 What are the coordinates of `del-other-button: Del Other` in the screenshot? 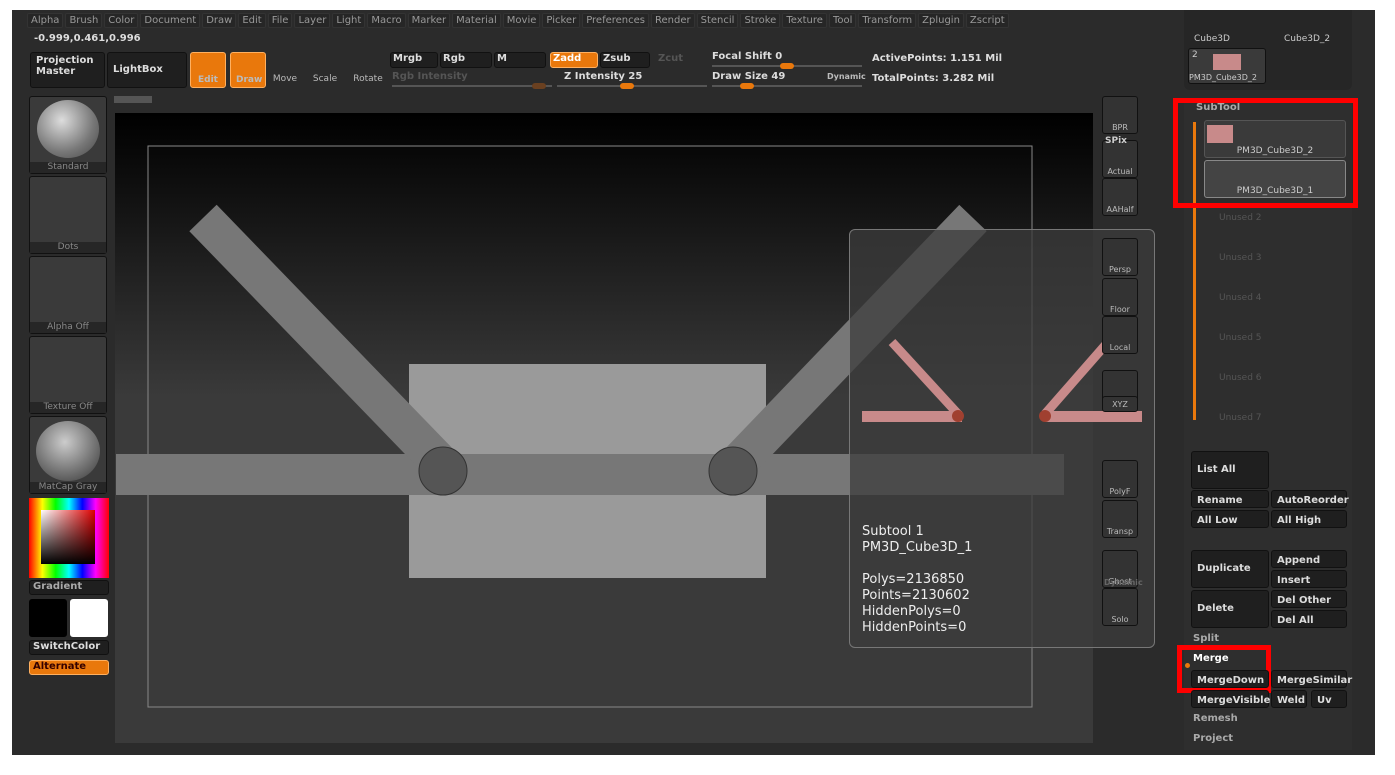 It's located at (1309, 599).